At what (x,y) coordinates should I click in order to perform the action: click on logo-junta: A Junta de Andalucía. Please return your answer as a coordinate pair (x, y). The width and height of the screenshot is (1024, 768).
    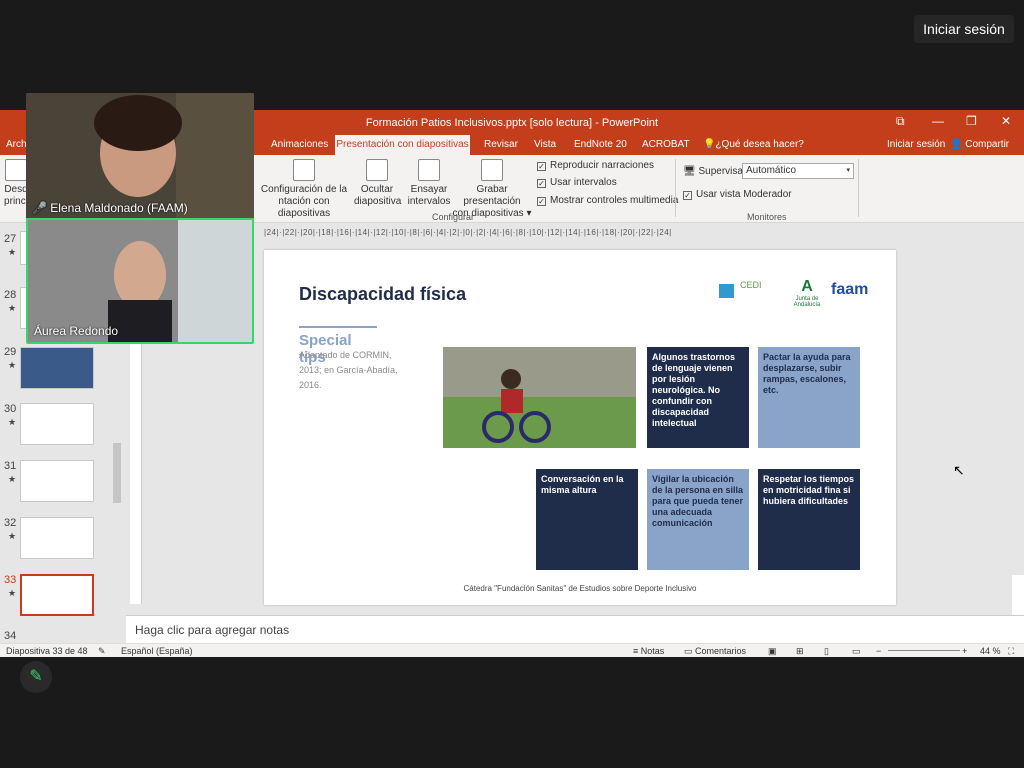
    Looking at the image, I should click on (807, 293).